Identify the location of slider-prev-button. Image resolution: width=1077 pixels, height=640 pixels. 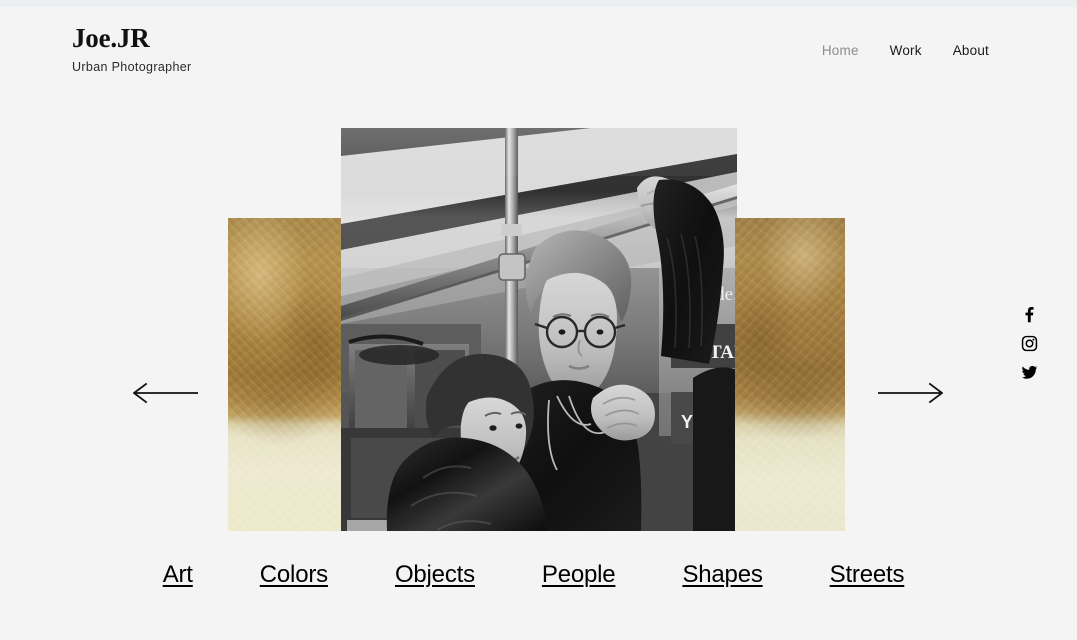
(168, 393).